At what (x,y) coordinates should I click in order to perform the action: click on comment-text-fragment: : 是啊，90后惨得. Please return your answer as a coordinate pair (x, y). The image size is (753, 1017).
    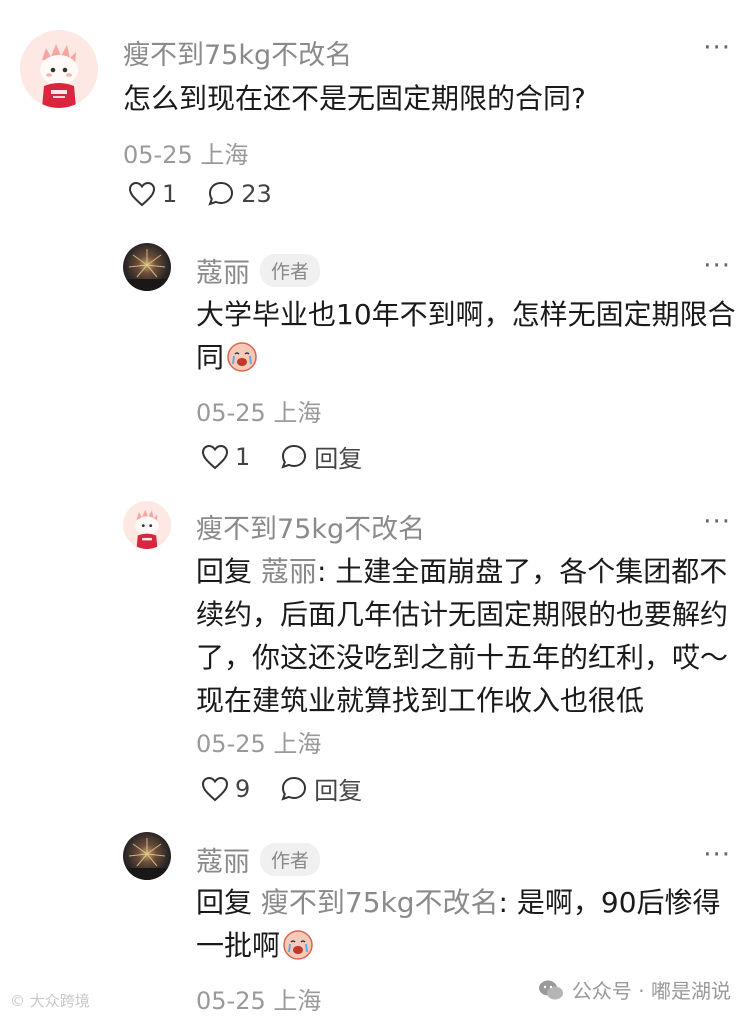
    Looking at the image, I should click on (609, 902).